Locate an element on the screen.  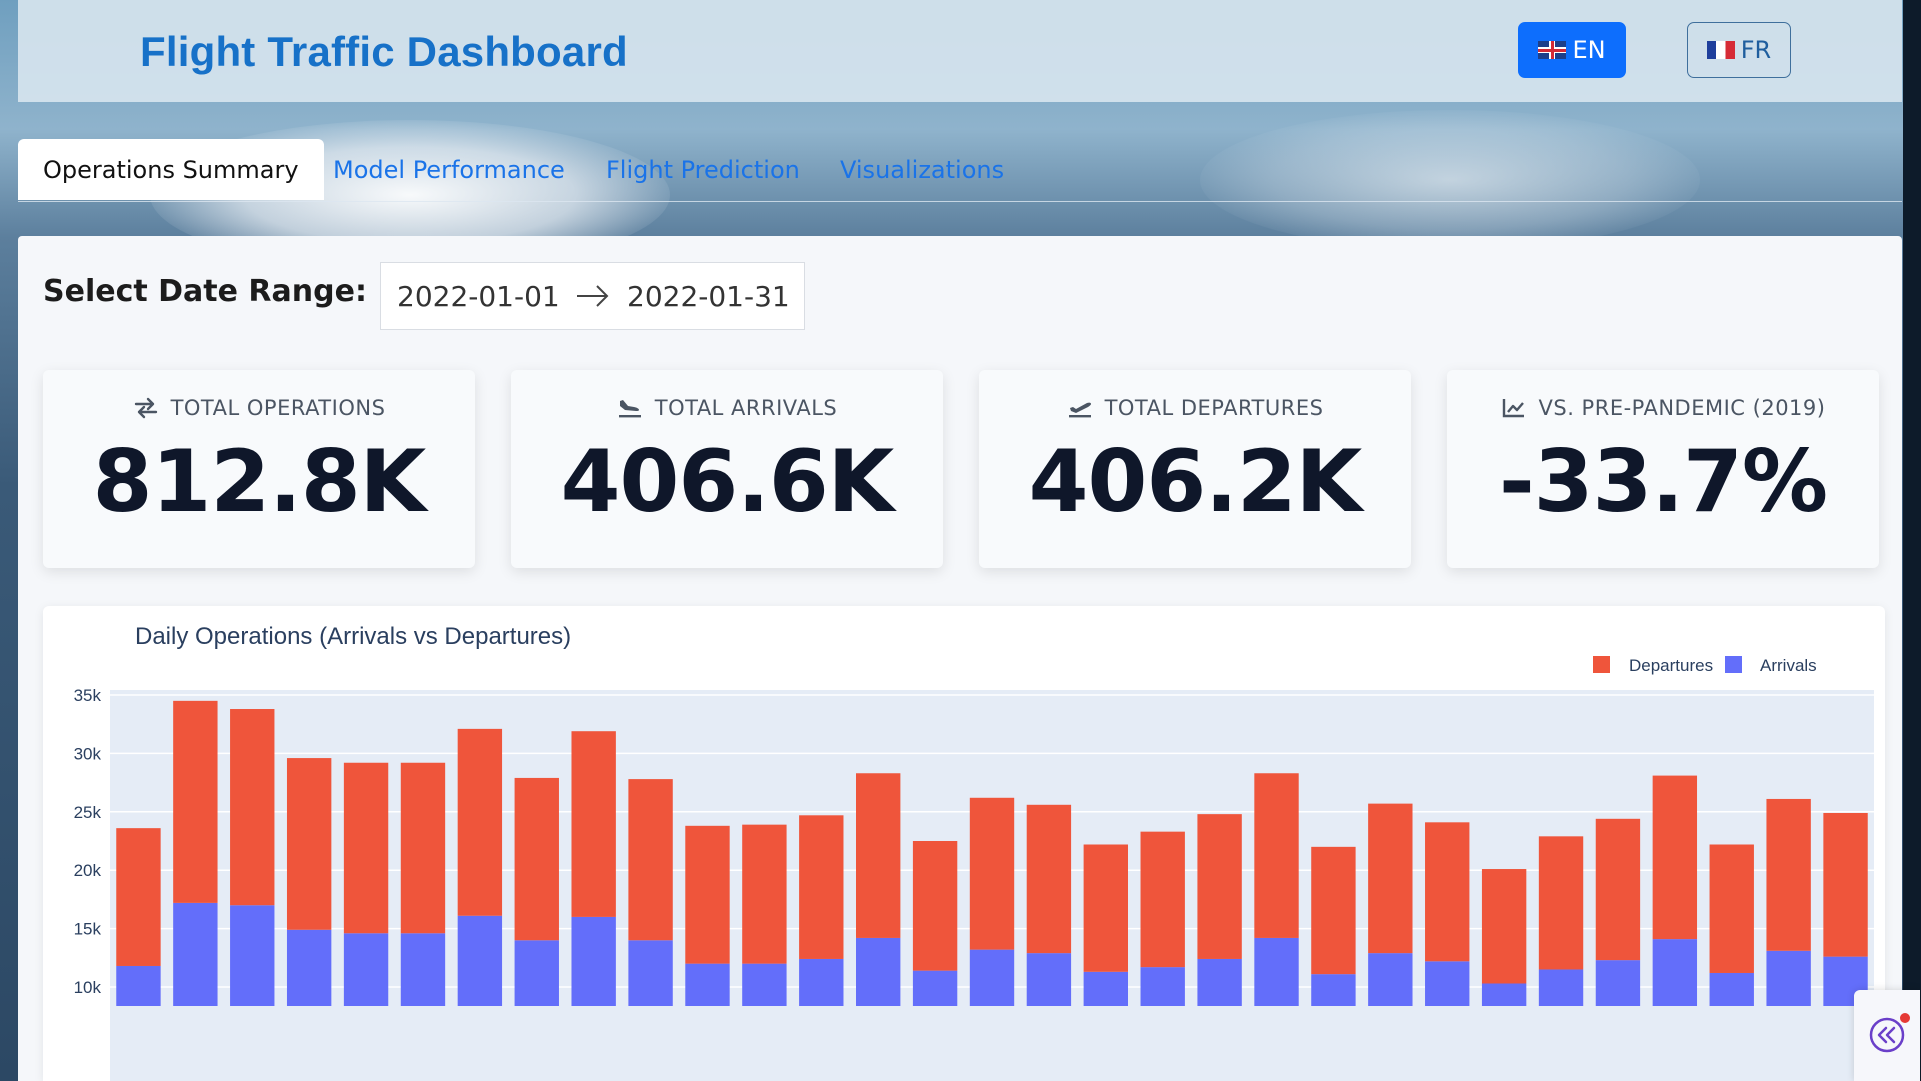
kpi-card-total-arrivals: TOTAL ARRIVALS 406.6K is located at coordinates (727, 469).